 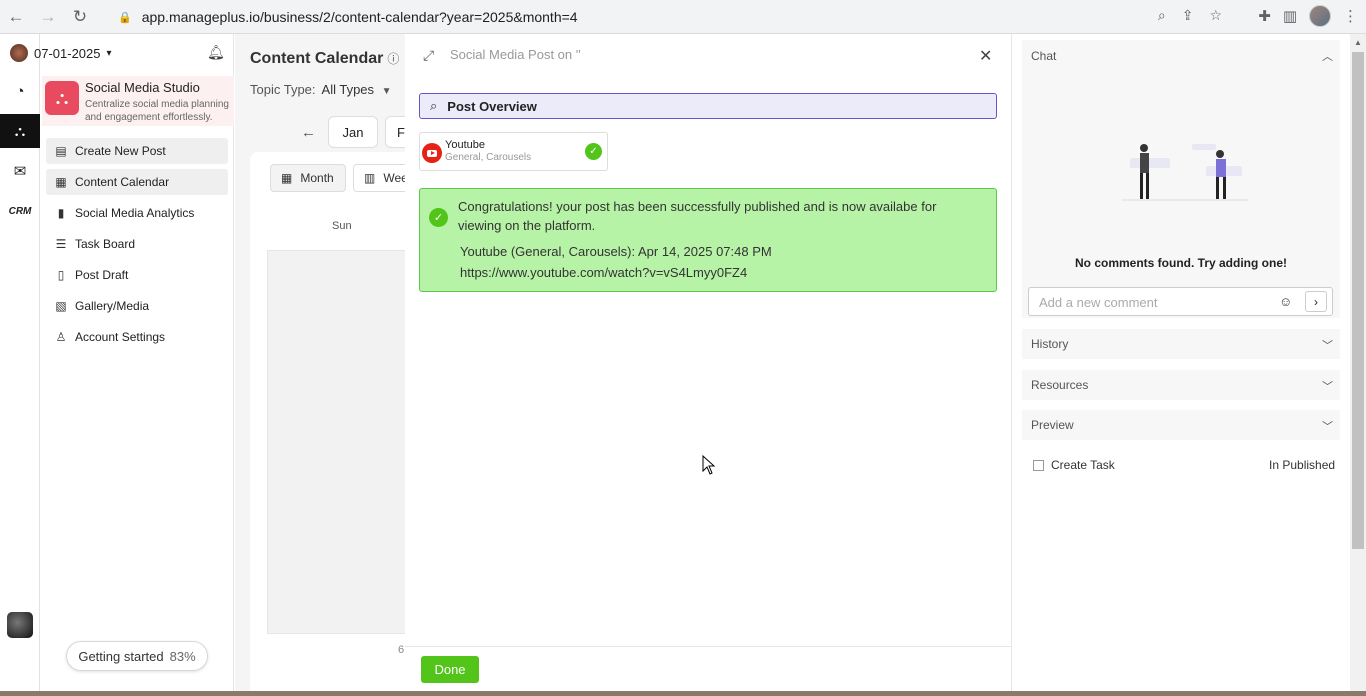 What do you see at coordinates (112, 306) in the screenshot?
I see `sidebar-item-label: Gallery/Media` at bounding box center [112, 306].